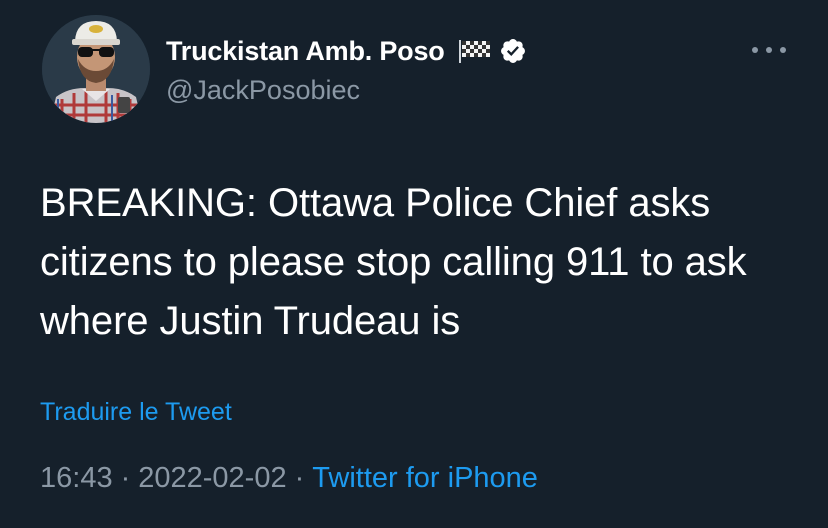 This screenshot has width=828, height=528. I want to click on avatar, so click(96, 69).